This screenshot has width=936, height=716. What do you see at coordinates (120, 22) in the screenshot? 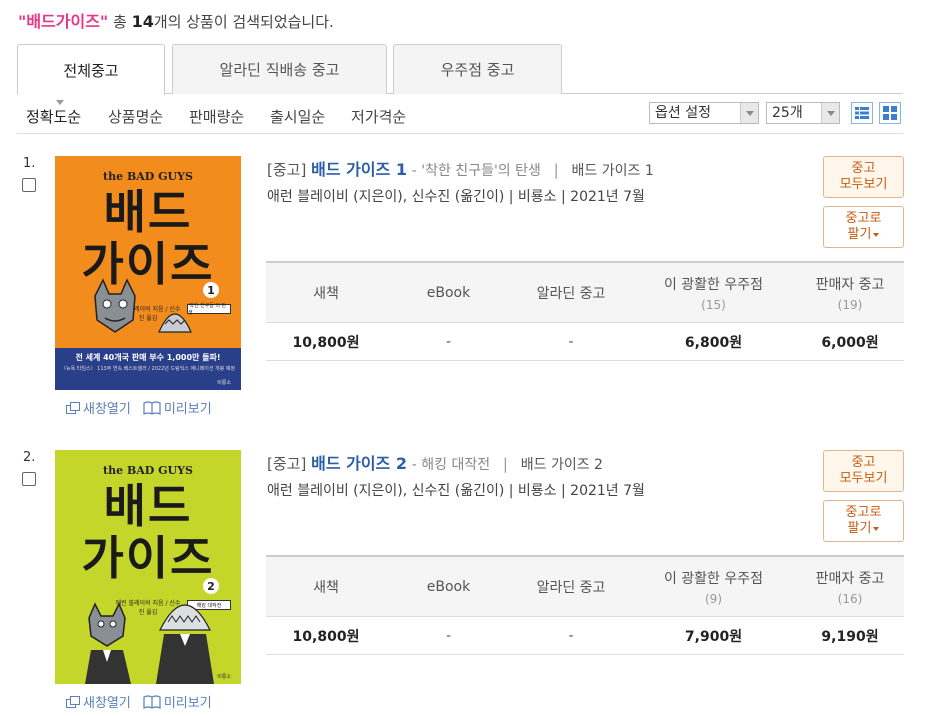
I see `summary-text-pre: 총` at bounding box center [120, 22].